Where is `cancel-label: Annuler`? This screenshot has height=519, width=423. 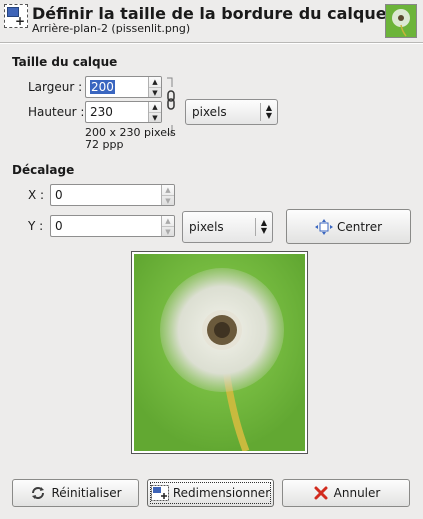 cancel-label: Annuler is located at coordinates (357, 493).